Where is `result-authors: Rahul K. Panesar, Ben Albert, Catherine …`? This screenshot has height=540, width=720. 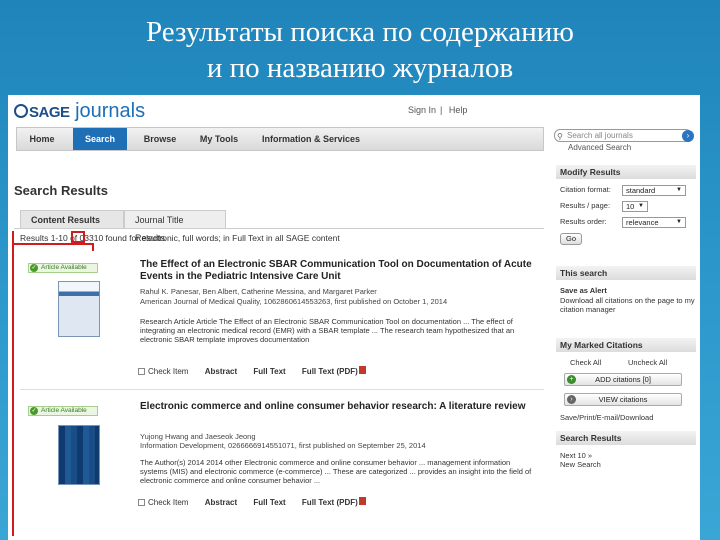
result-authors: Rahul K. Panesar, Ben Albert, Catherine … is located at coordinates (258, 291).